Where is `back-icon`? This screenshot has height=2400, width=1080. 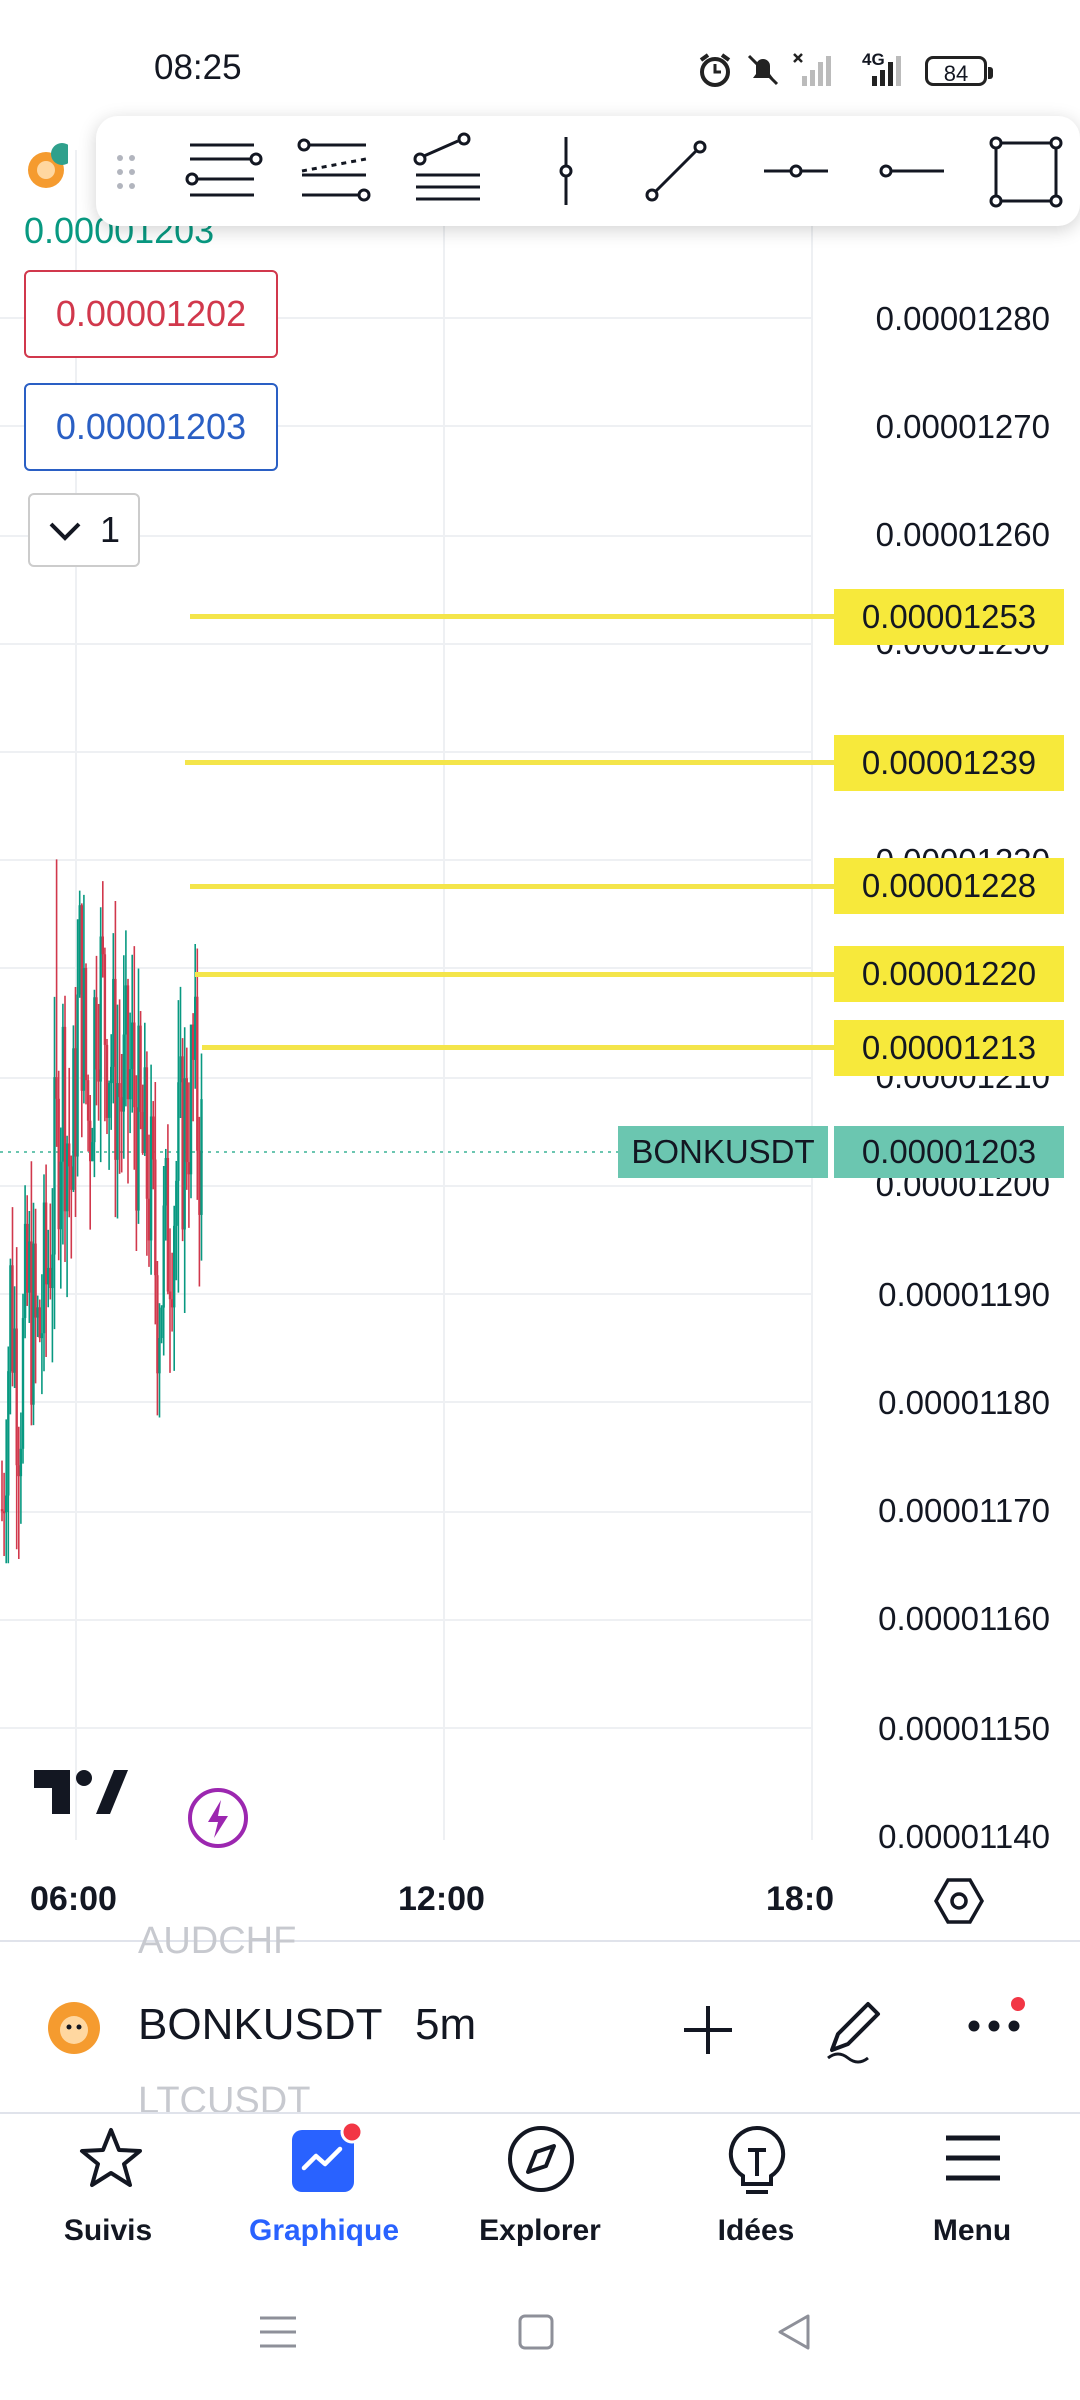 back-icon is located at coordinates (794, 2332).